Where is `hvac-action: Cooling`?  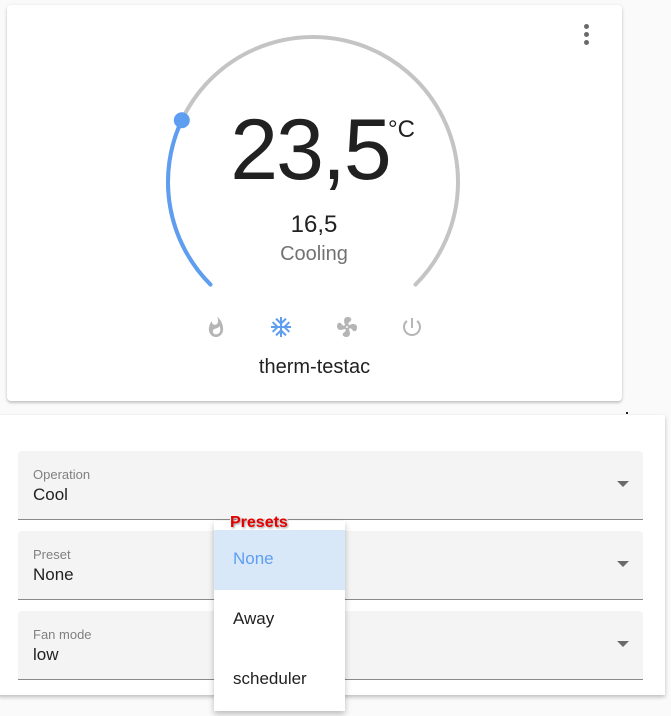 hvac-action: Cooling is located at coordinates (314, 254).